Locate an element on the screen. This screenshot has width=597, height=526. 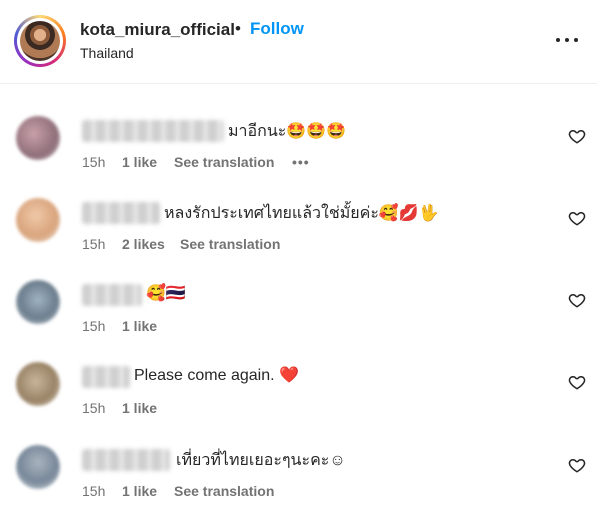
avatar is located at coordinates (40, 41).